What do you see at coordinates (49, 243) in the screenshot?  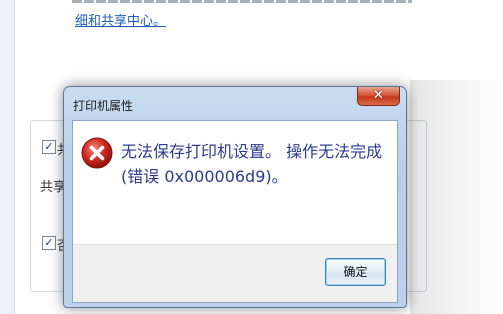 I see `render-jobs-checkbox: ✓` at bounding box center [49, 243].